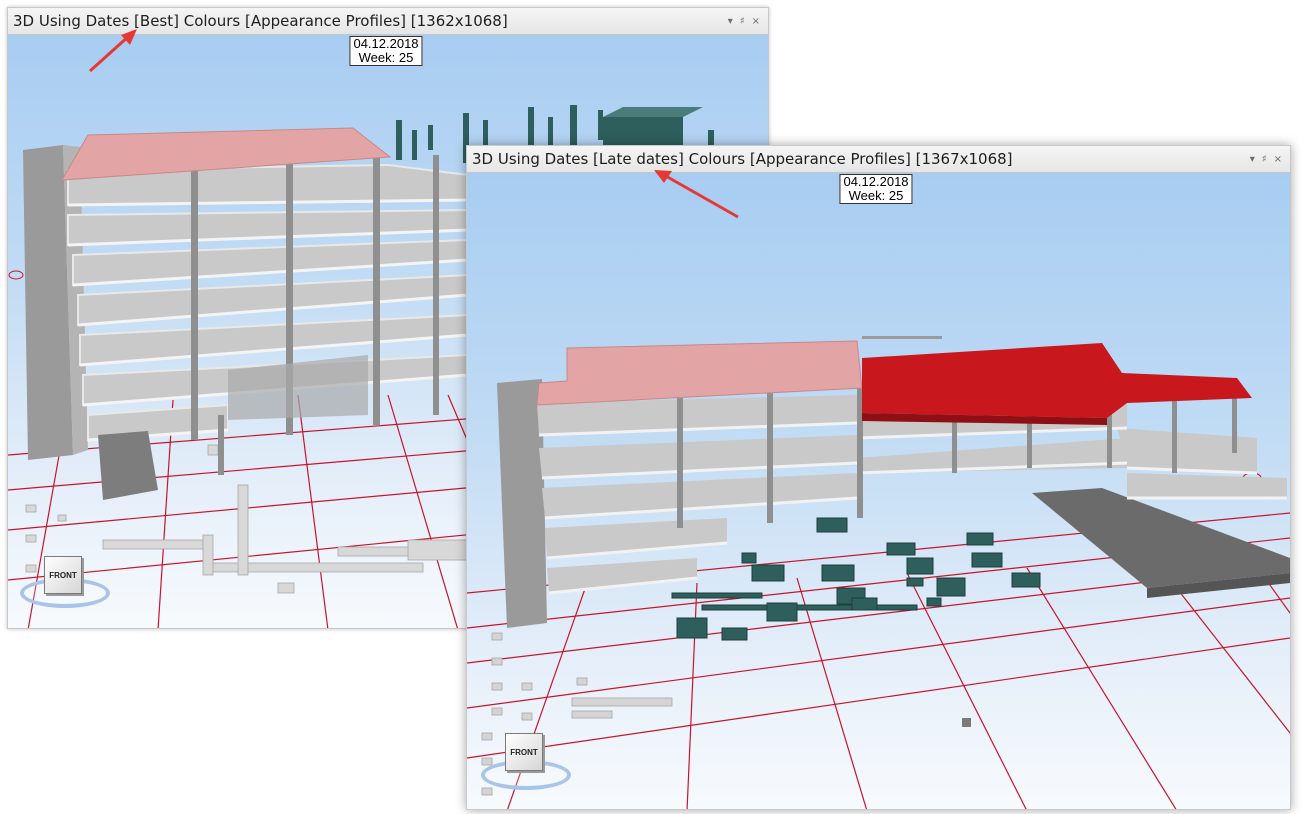 This screenshot has height=814, width=1301. What do you see at coordinates (112, 51) in the screenshot?
I see `callout-arrow-best` at bounding box center [112, 51].